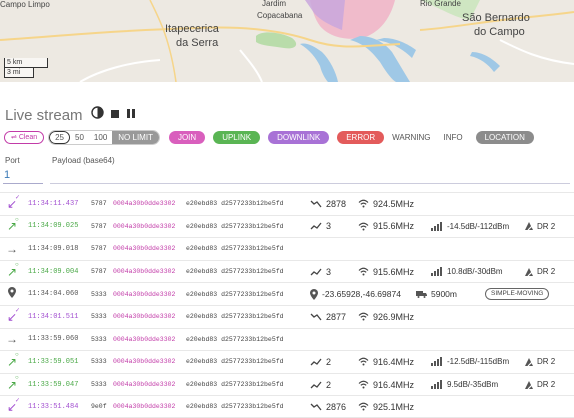 This screenshot has height=418, width=574. I want to click on frequency: 916.4MHz, so click(386, 362).